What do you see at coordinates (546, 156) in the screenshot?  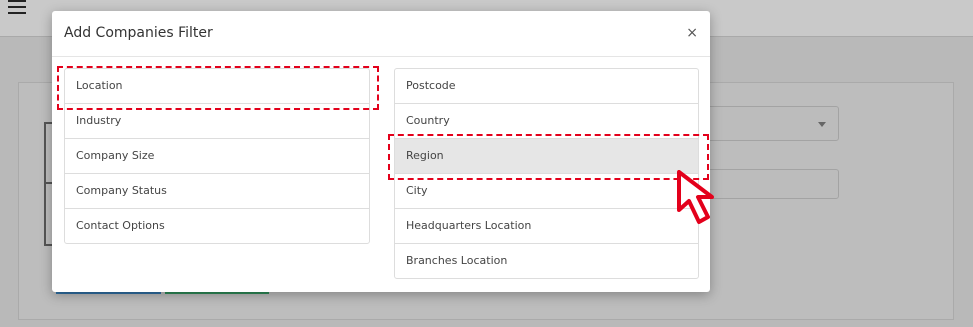 I see `filter-item-region: Region` at bounding box center [546, 156].